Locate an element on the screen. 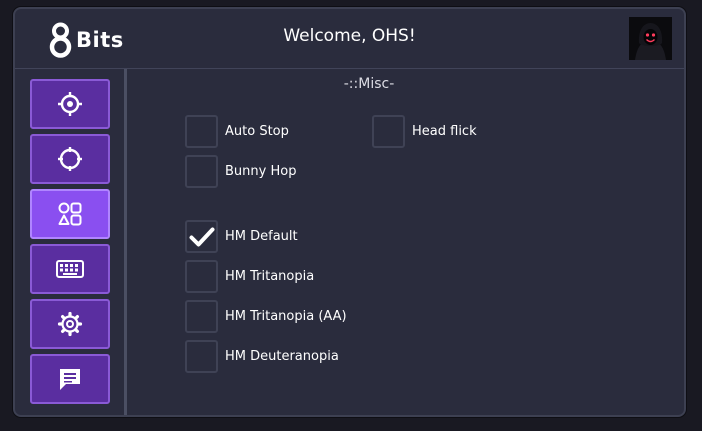 The height and width of the screenshot is (431, 702). chat-icon is located at coordinates (70, 379).